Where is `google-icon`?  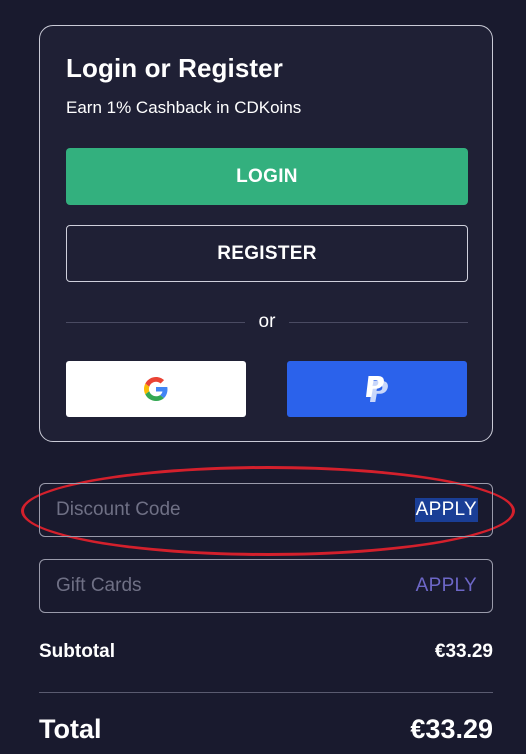 google-icon is located at coordinates (156, 389).